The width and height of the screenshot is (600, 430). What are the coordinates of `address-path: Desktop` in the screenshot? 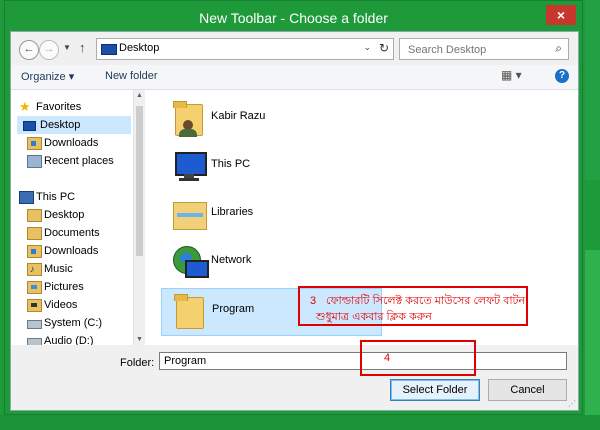 It's located at (139, 48).